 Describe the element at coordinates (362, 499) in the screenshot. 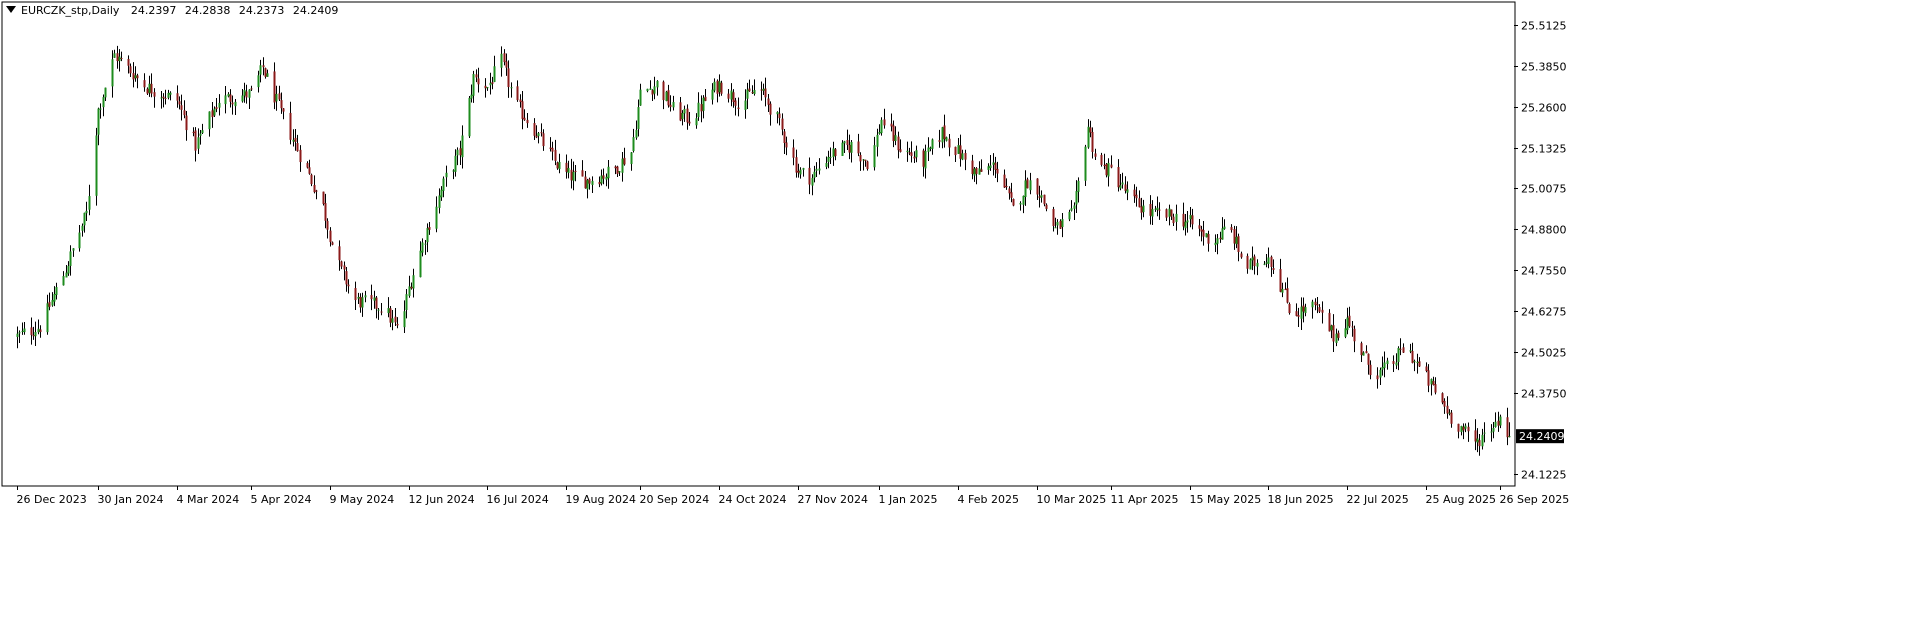

I see `x-tick-label: 9 May 2024` at that location.